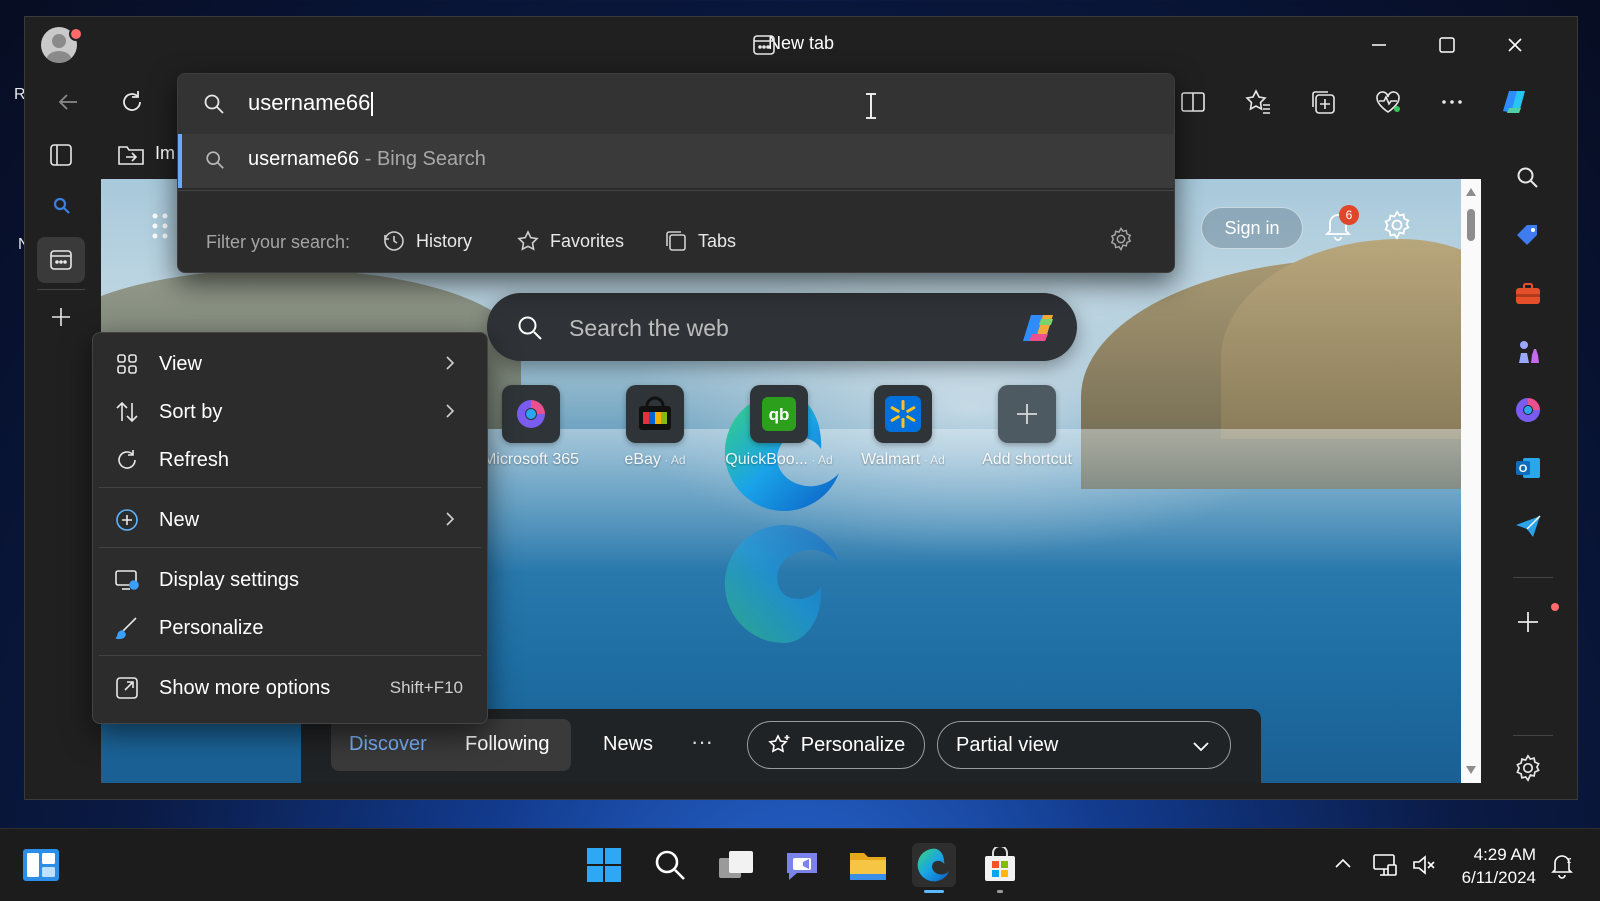 Image resolution: width=1600 pixels, height=901 pixels. What do you see at coordinates (61, 155) in the screenshot?
I see `tab-actions-icon` at bounding box center [61, 155].